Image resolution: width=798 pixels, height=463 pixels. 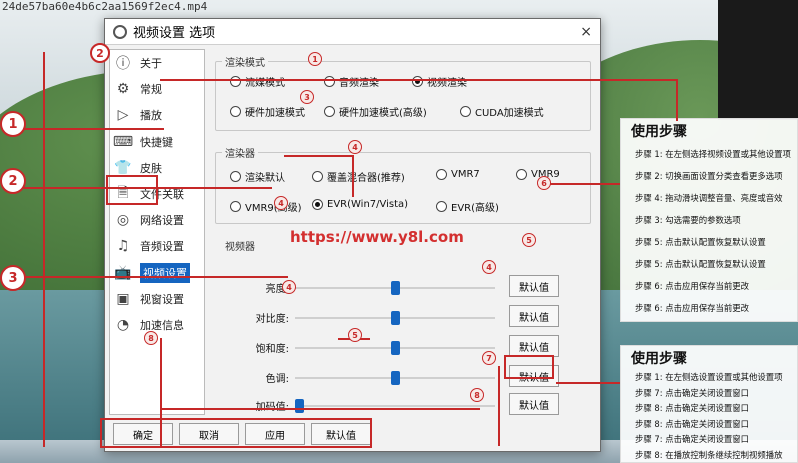 What do you see at coordinates (266, 206) in the screenshot?
I see `radio-vmr9-advanced: VMR9(高级)` at bounding box center [266, 206].